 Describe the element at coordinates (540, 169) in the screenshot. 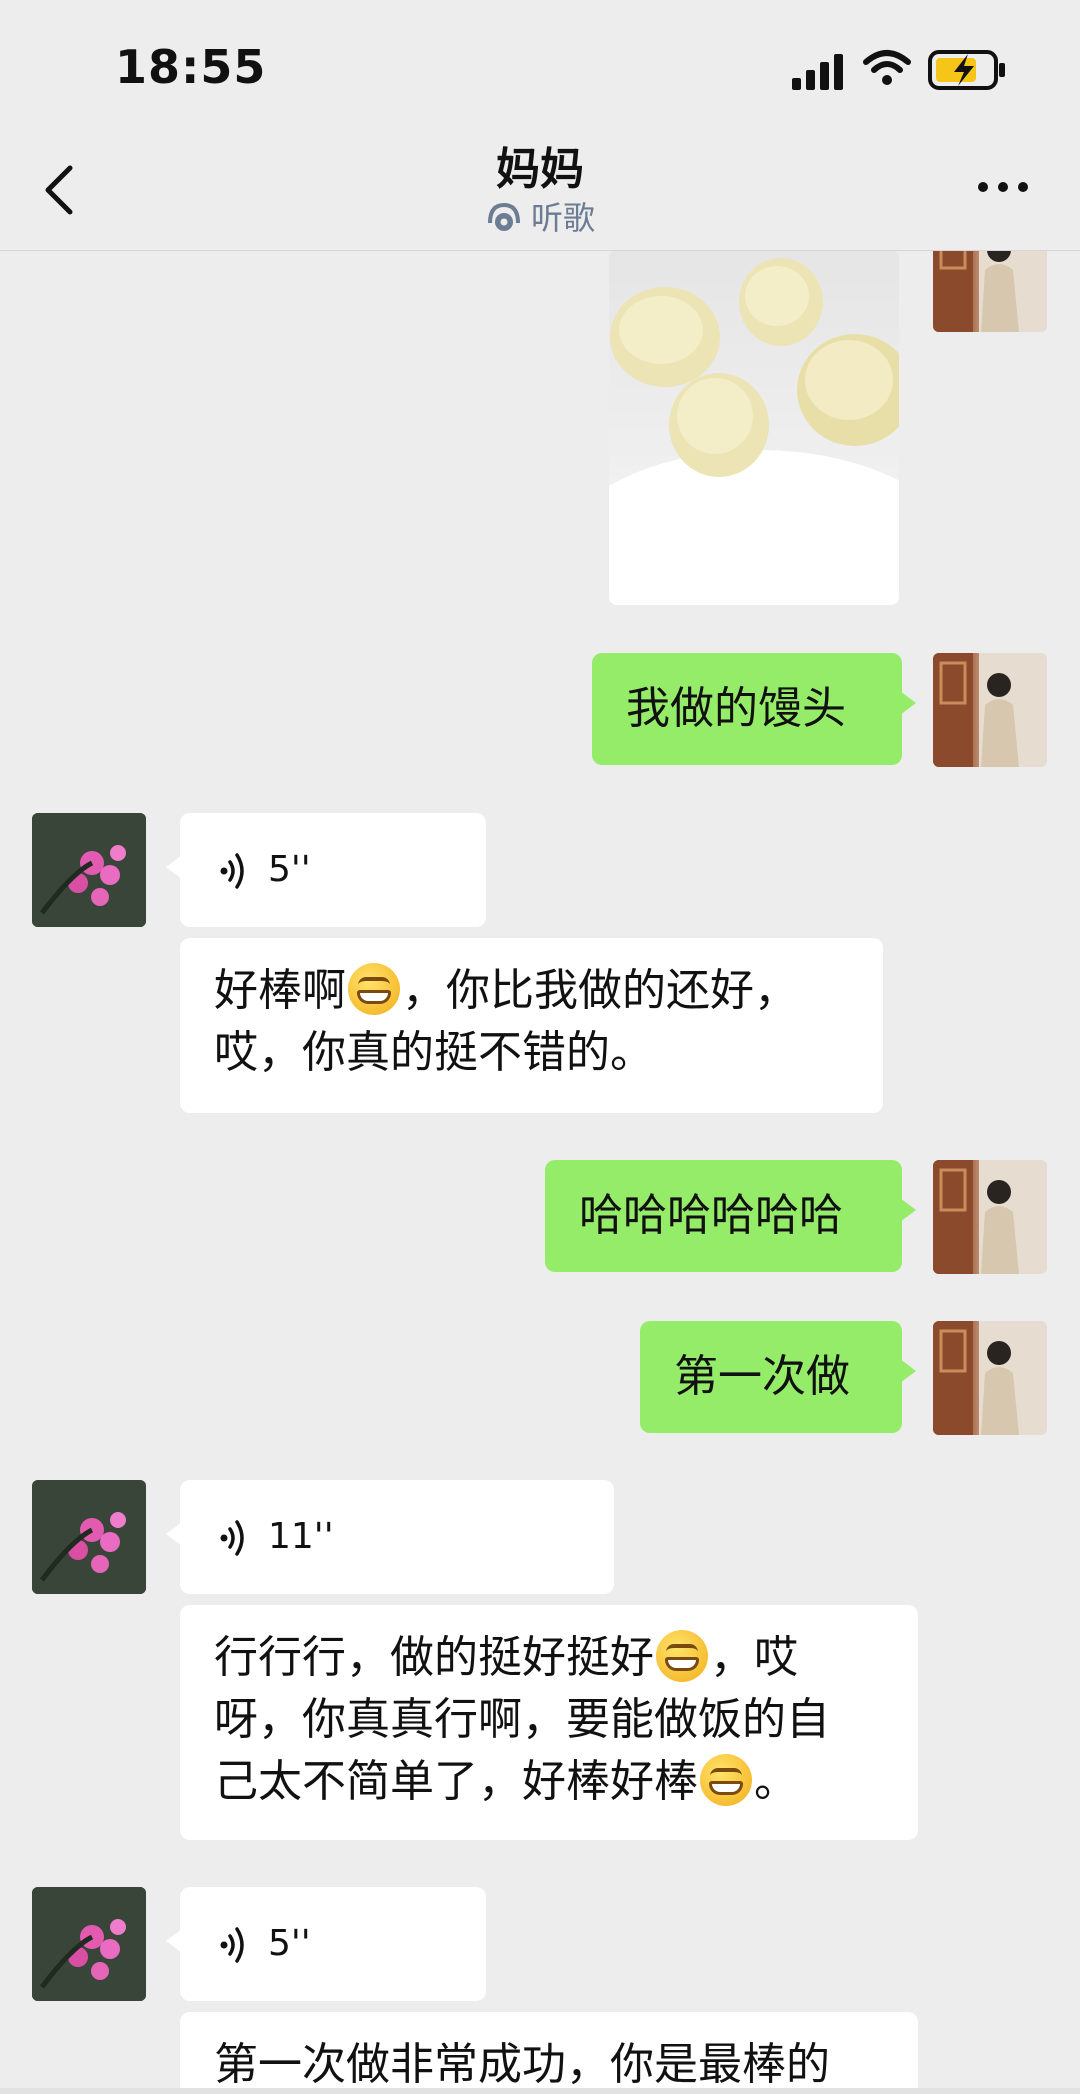

I see `chat-title: 妈妈` at that location.